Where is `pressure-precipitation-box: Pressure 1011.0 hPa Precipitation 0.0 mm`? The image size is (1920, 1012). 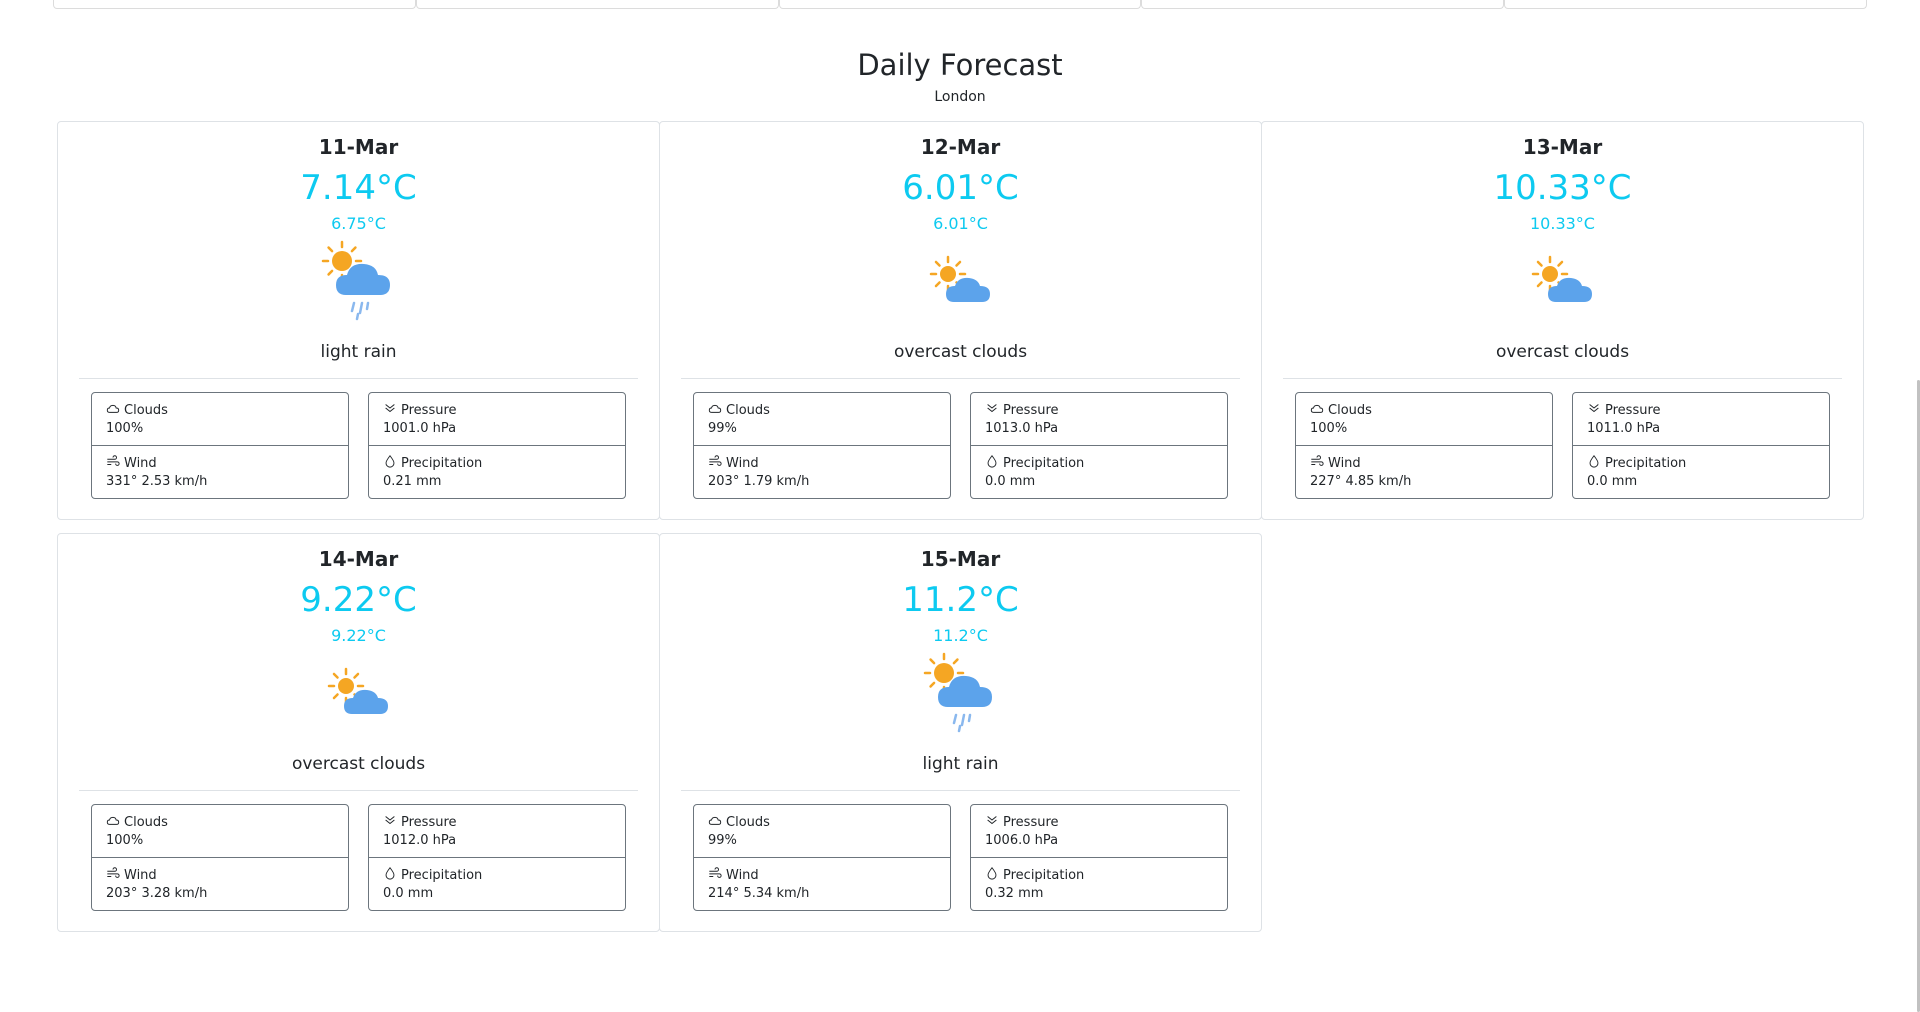 pressure-precipitation-box: Pressure 1011.0 hPa Precipitation 0.0 mm is located at coordinates (1701, 445).